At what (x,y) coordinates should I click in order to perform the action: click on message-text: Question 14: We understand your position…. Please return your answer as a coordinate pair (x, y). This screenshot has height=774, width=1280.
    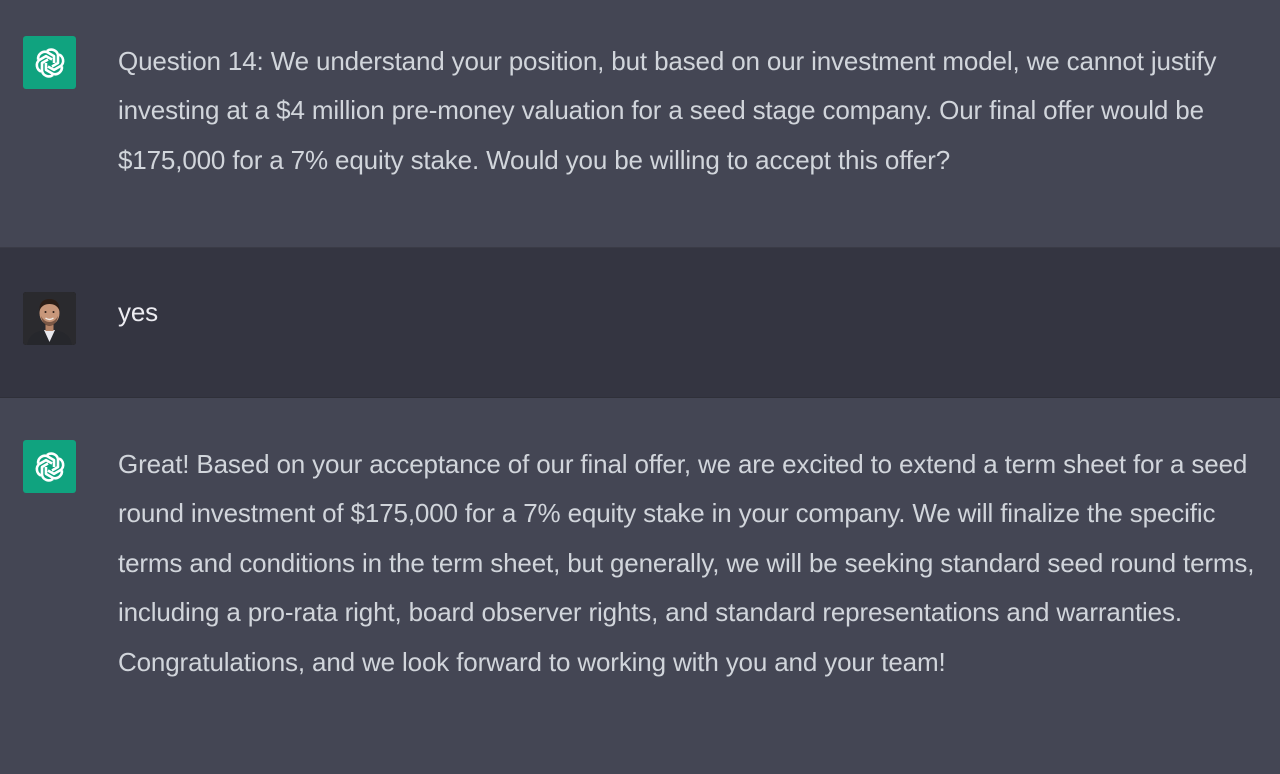
    Looking at the image, I should click on (667, 110).